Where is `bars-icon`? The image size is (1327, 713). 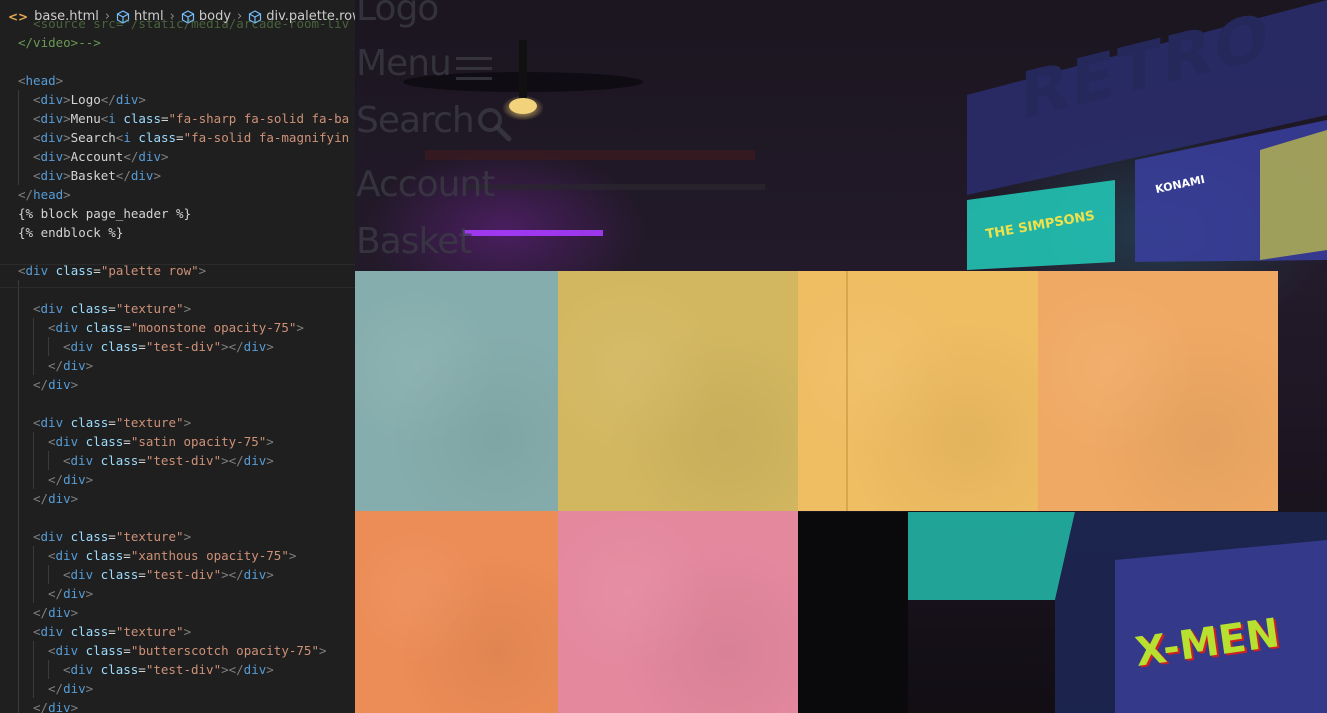 bars-icon is located at coordinates (474, 69).